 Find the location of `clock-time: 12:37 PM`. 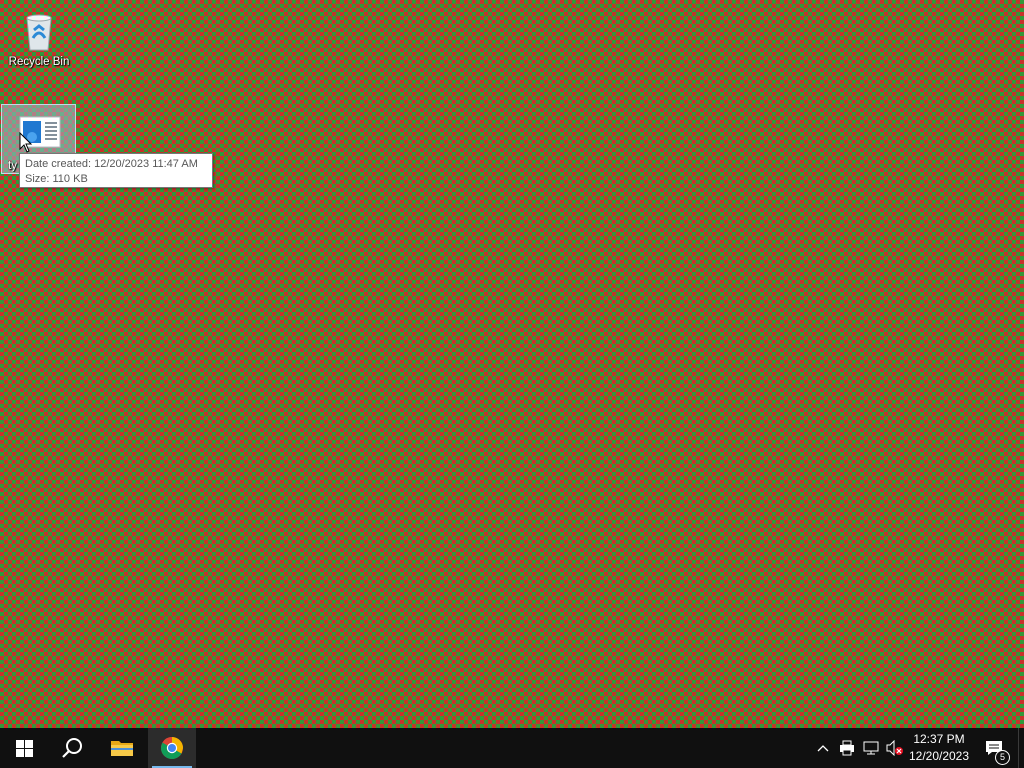

clock-time: 12:37 PM is located at coordinates (939, 739).